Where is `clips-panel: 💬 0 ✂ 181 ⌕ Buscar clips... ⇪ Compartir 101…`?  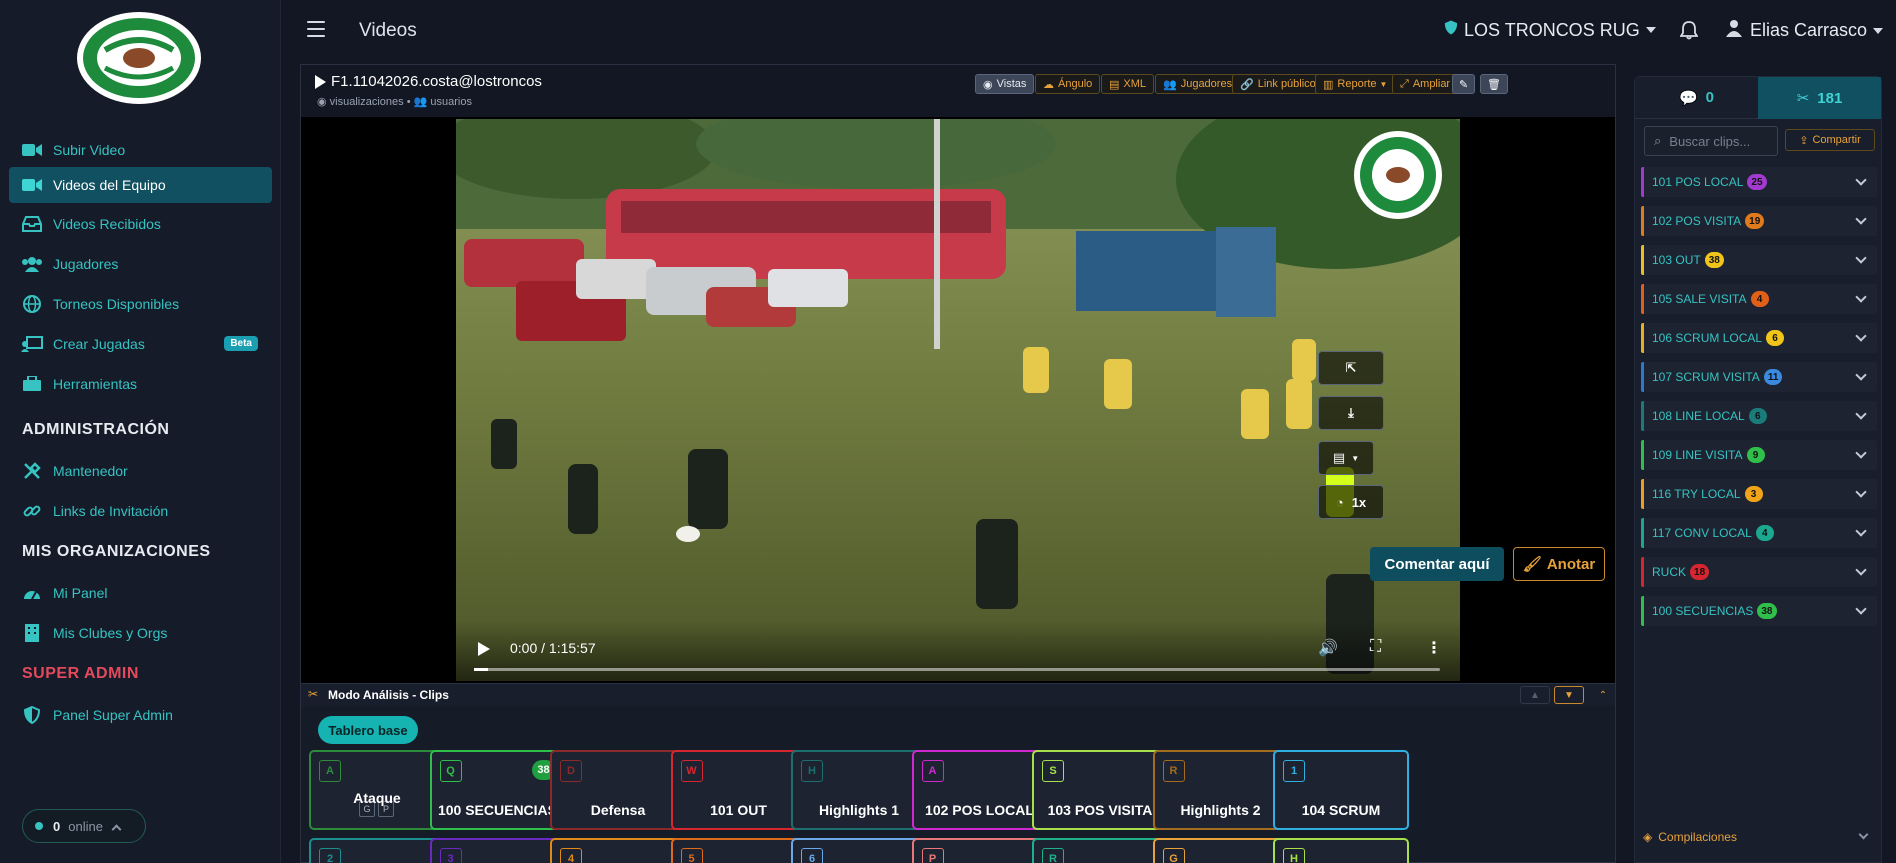
clips-panel: 💬 0 ✂ 181 ⌕ Buscar clips... ⇪ Compartir 101… is located at coordinates (1758, 469).